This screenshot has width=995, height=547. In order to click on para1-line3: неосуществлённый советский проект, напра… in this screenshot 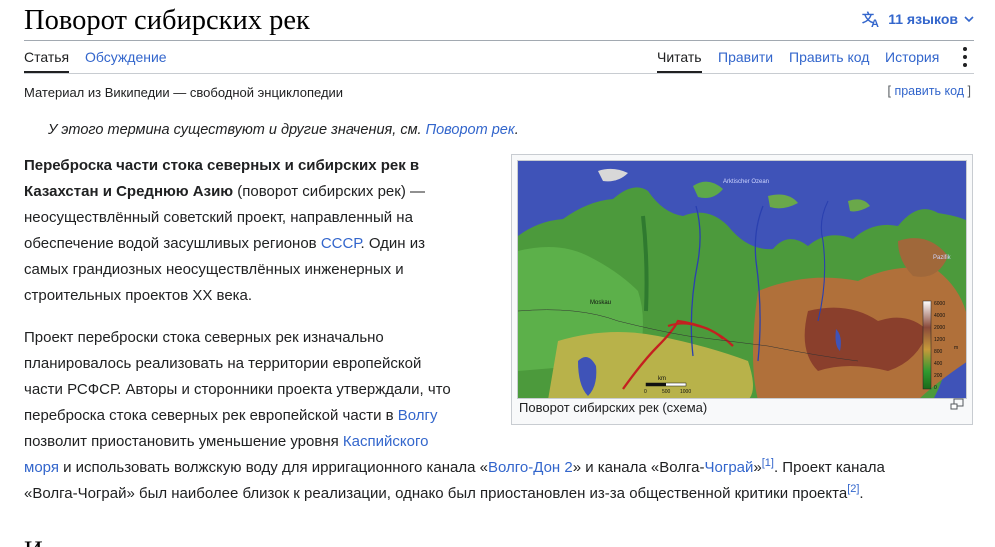, I will do `click(218, 217)`.